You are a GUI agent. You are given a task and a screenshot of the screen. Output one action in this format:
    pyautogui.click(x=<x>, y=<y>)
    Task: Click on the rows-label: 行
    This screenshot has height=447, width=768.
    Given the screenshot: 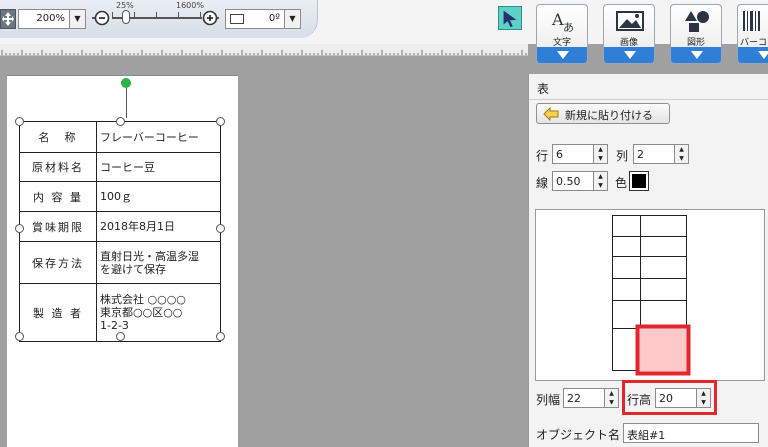 What is the action you would take?
    pyautogui.click(x=542, y=156)
    